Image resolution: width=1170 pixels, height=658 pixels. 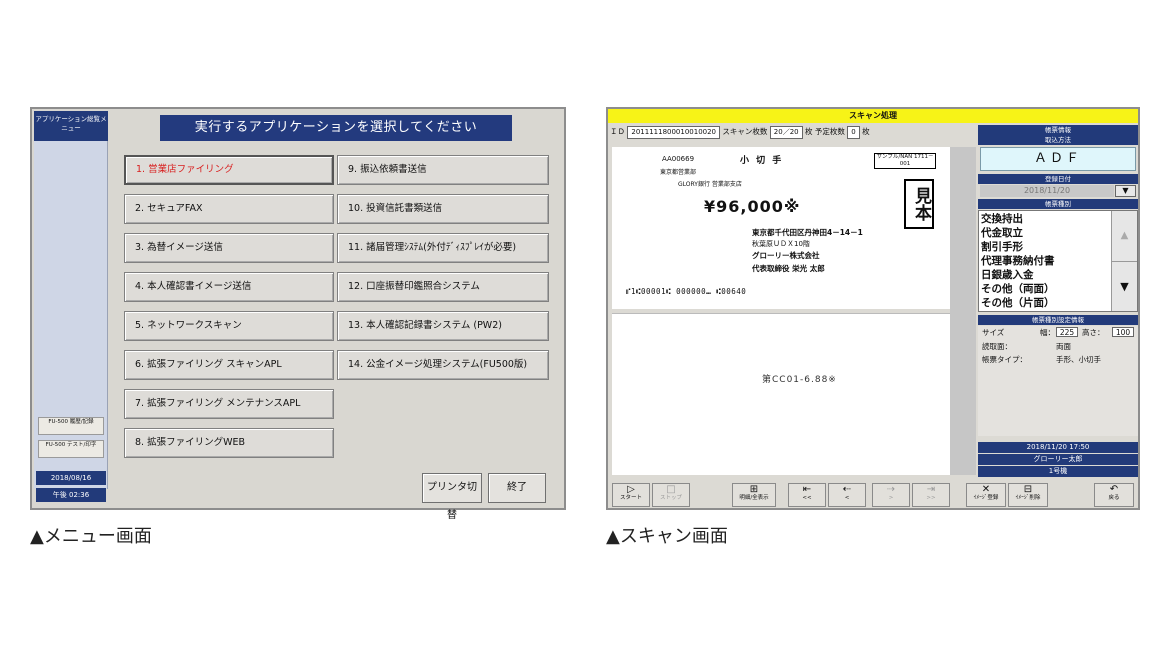 I want to click on info-head-method: 取込方法, so click(x=1058, y=140).